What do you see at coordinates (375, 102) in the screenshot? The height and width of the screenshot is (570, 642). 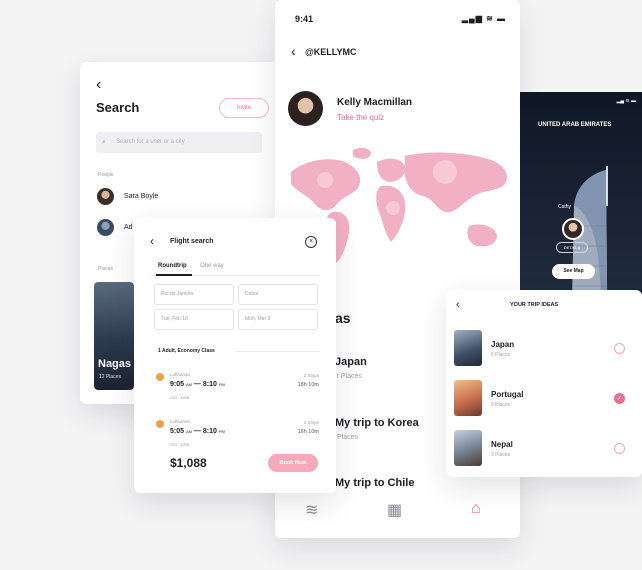 I see `profile-name: Kelly Macmillan` at bounding box center [375, 102].